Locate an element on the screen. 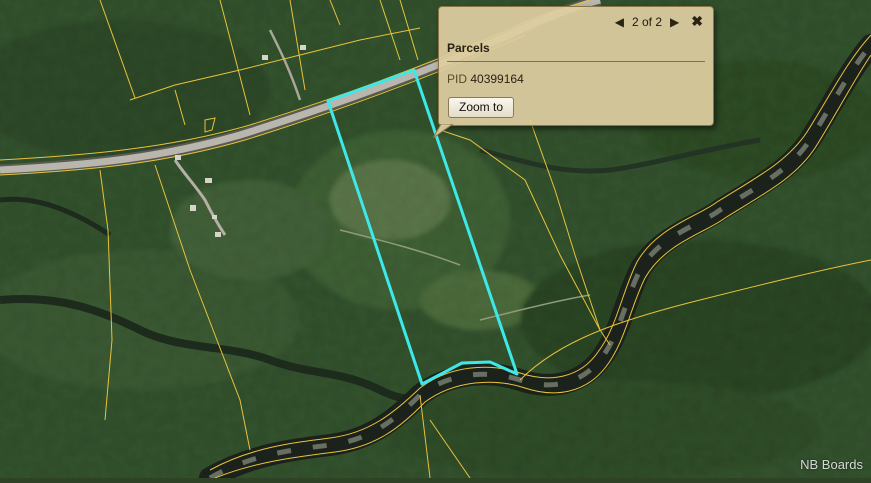 The width and height of the screenshot is (871, 483). popup-pointer is located at coordinates (443, 131).